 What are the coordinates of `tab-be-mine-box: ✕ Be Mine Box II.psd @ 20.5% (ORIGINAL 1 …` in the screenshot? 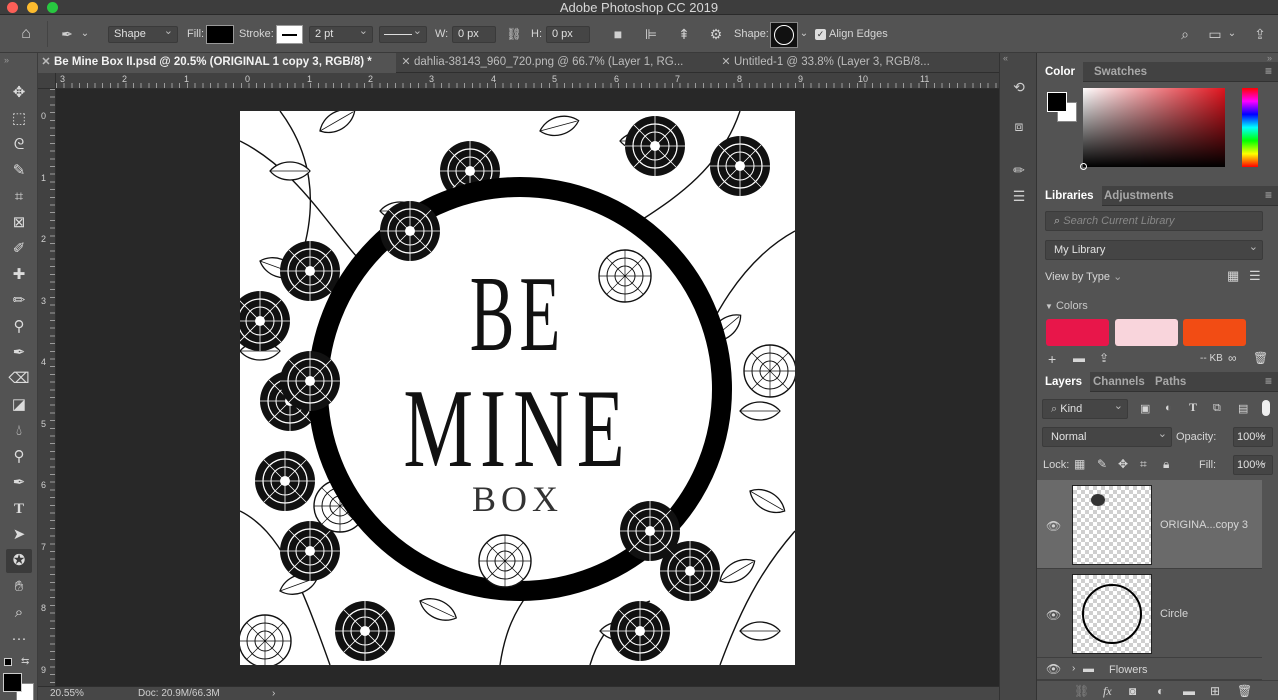 It's located at (217, 63).